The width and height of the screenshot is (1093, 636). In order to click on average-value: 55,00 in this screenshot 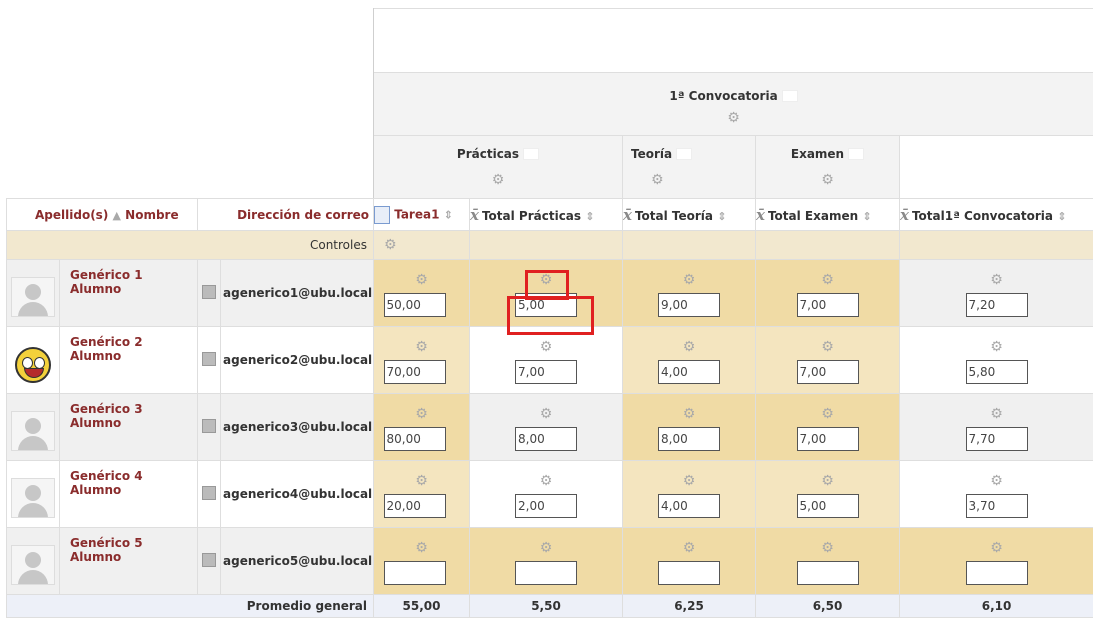, I will do `click(421, 606)`.